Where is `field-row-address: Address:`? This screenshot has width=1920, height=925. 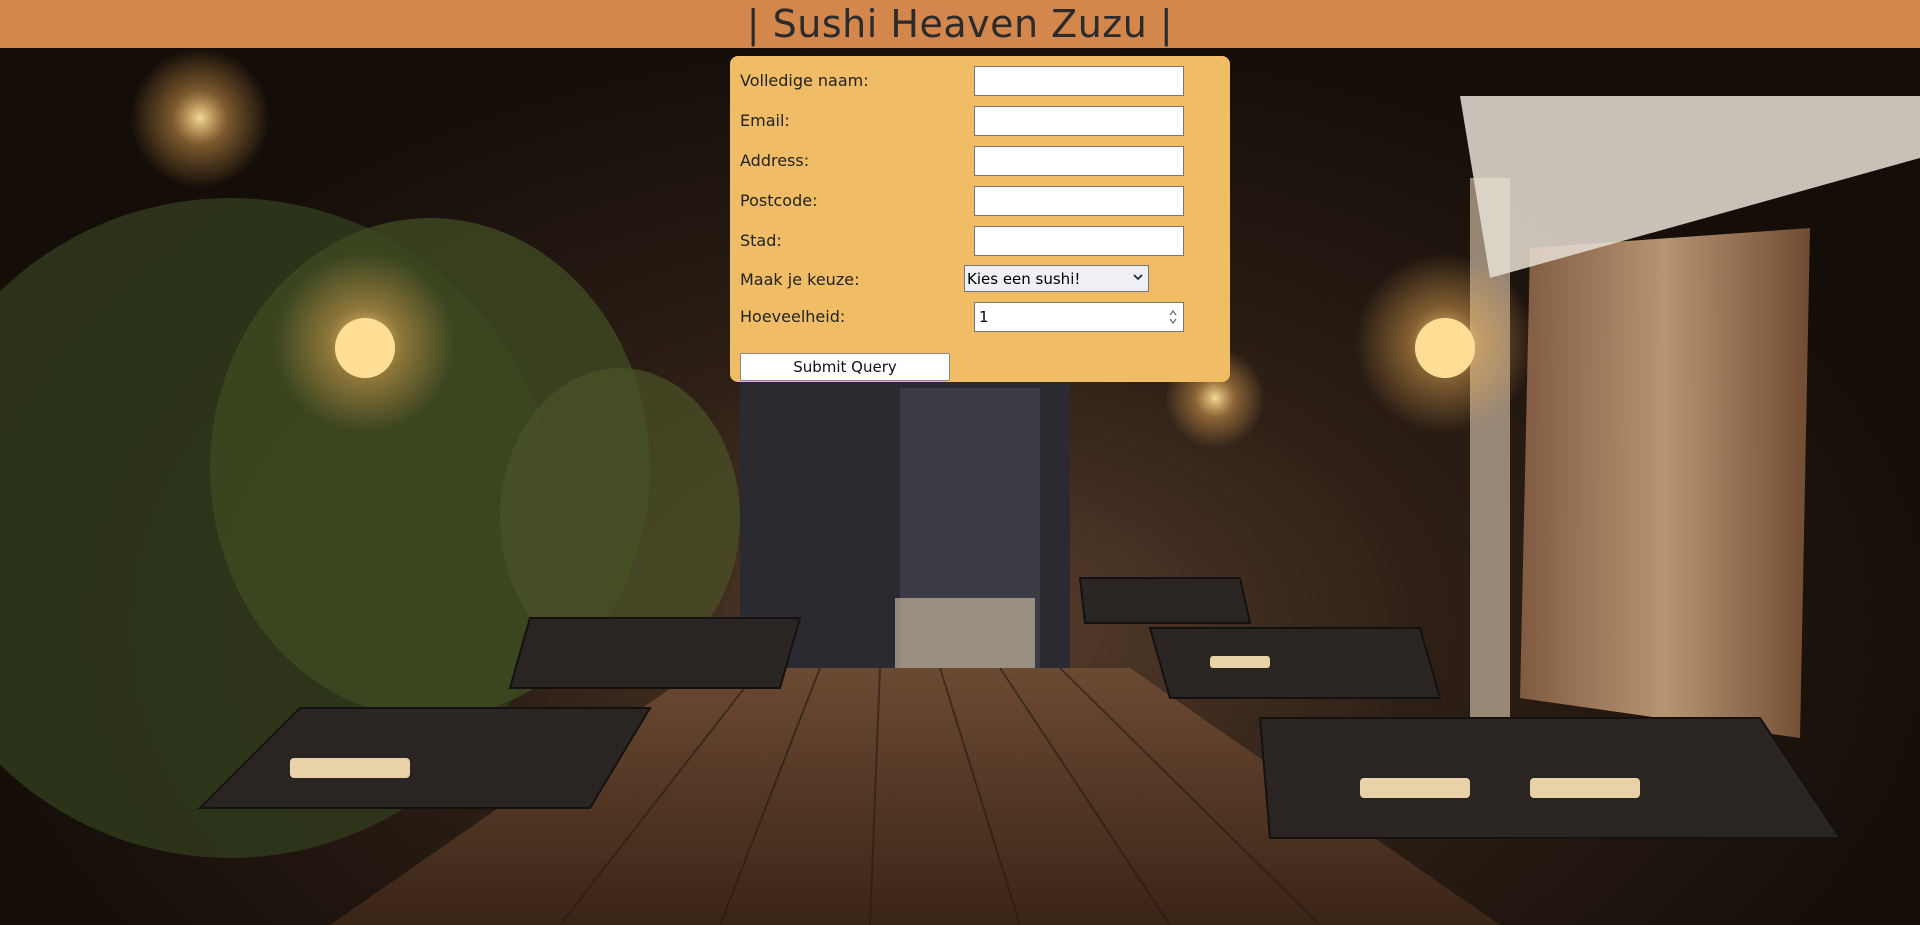
field-row-address: Address: is located at coordinates (980, 161).